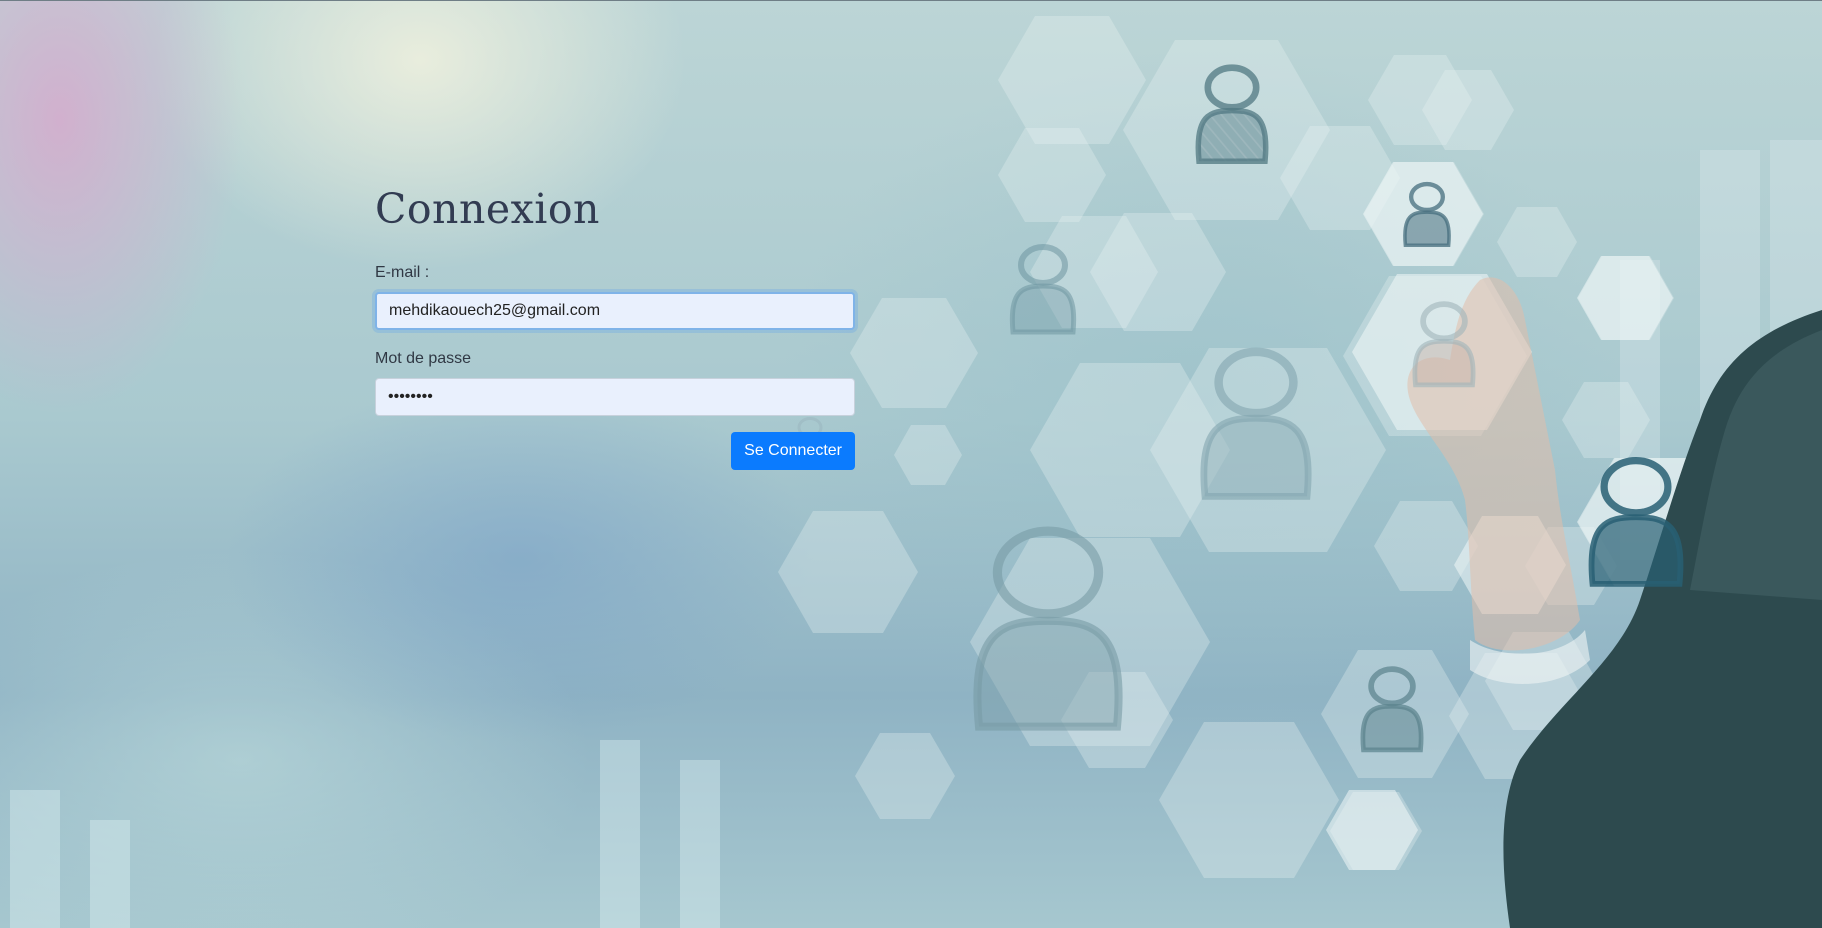 Image resolution: width=1822 pixels, height=928 pixels. Describe the element at coordinates (402, 272) in the screenshot. I see `email-label: E-mail :` at that location.